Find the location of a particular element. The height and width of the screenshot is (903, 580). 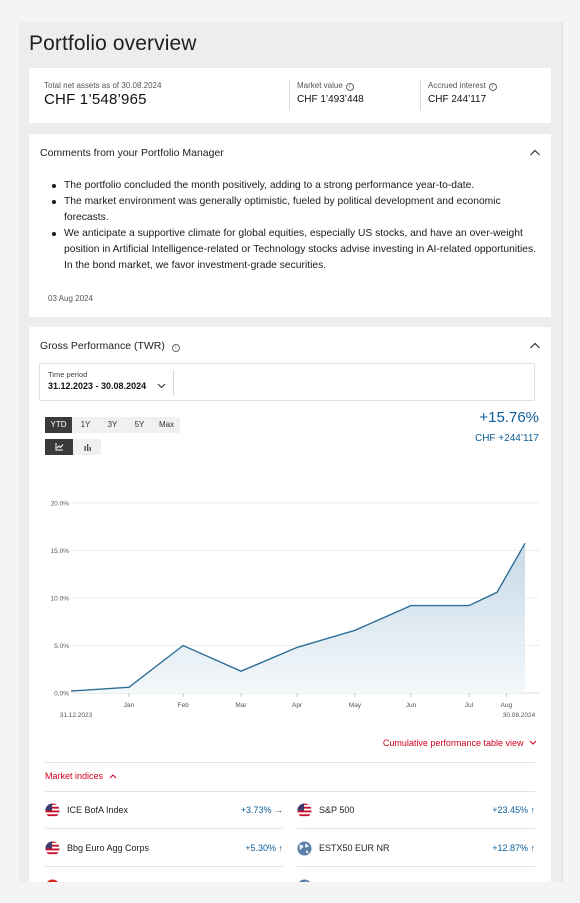

market-index-name: HFRX Glb Hedge Fd is located at coordinates (360, 881).